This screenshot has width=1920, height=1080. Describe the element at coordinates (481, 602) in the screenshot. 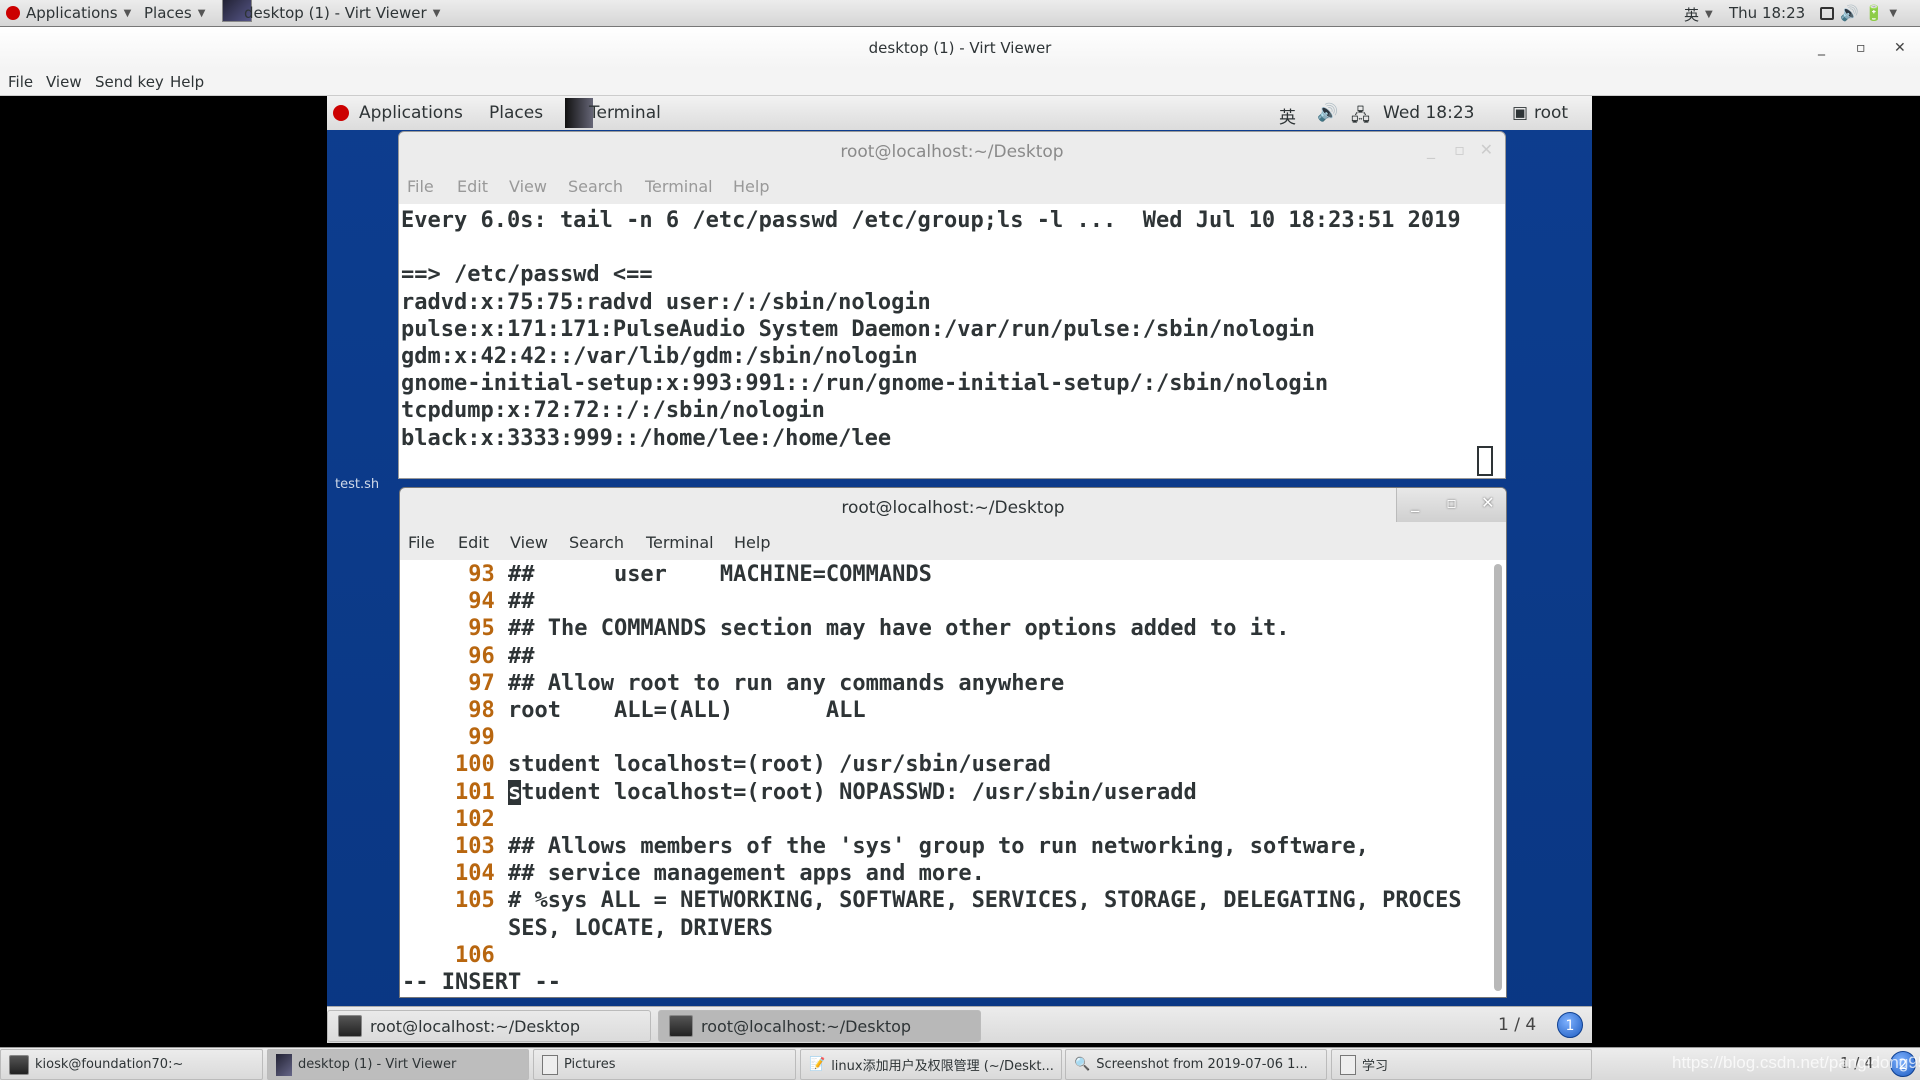

I see `line-number: 94` at that location.